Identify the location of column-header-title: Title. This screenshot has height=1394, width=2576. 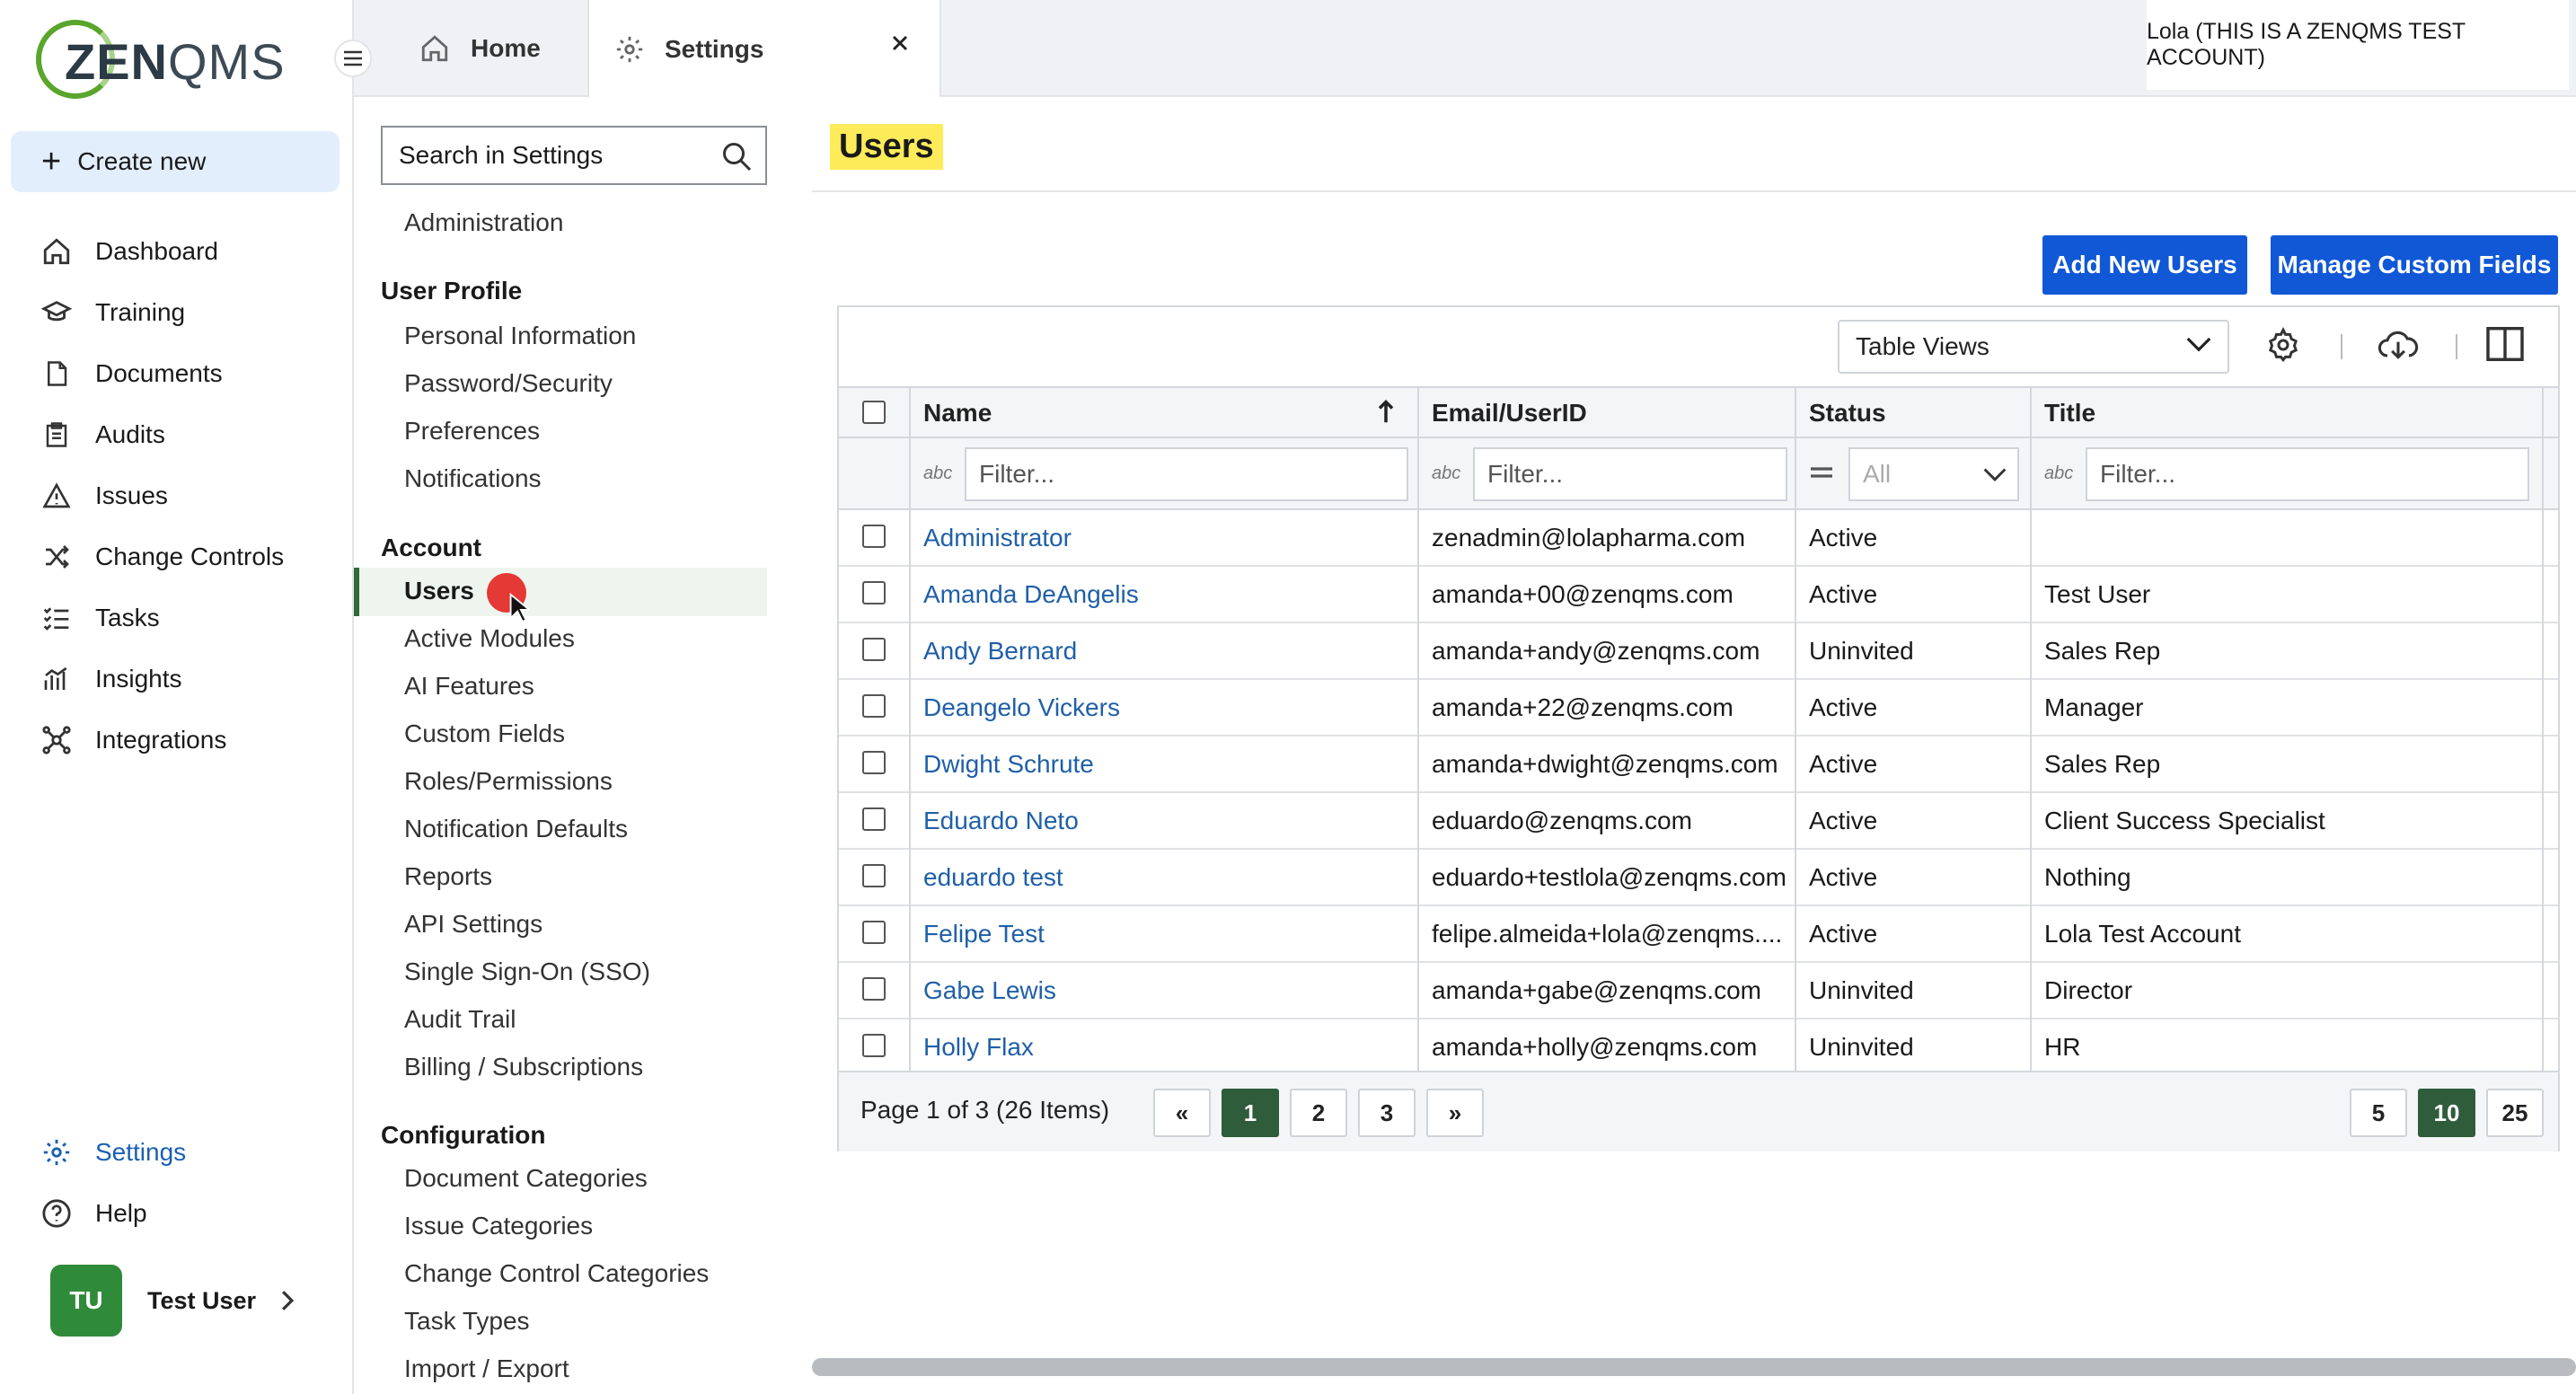
(2069, 413).